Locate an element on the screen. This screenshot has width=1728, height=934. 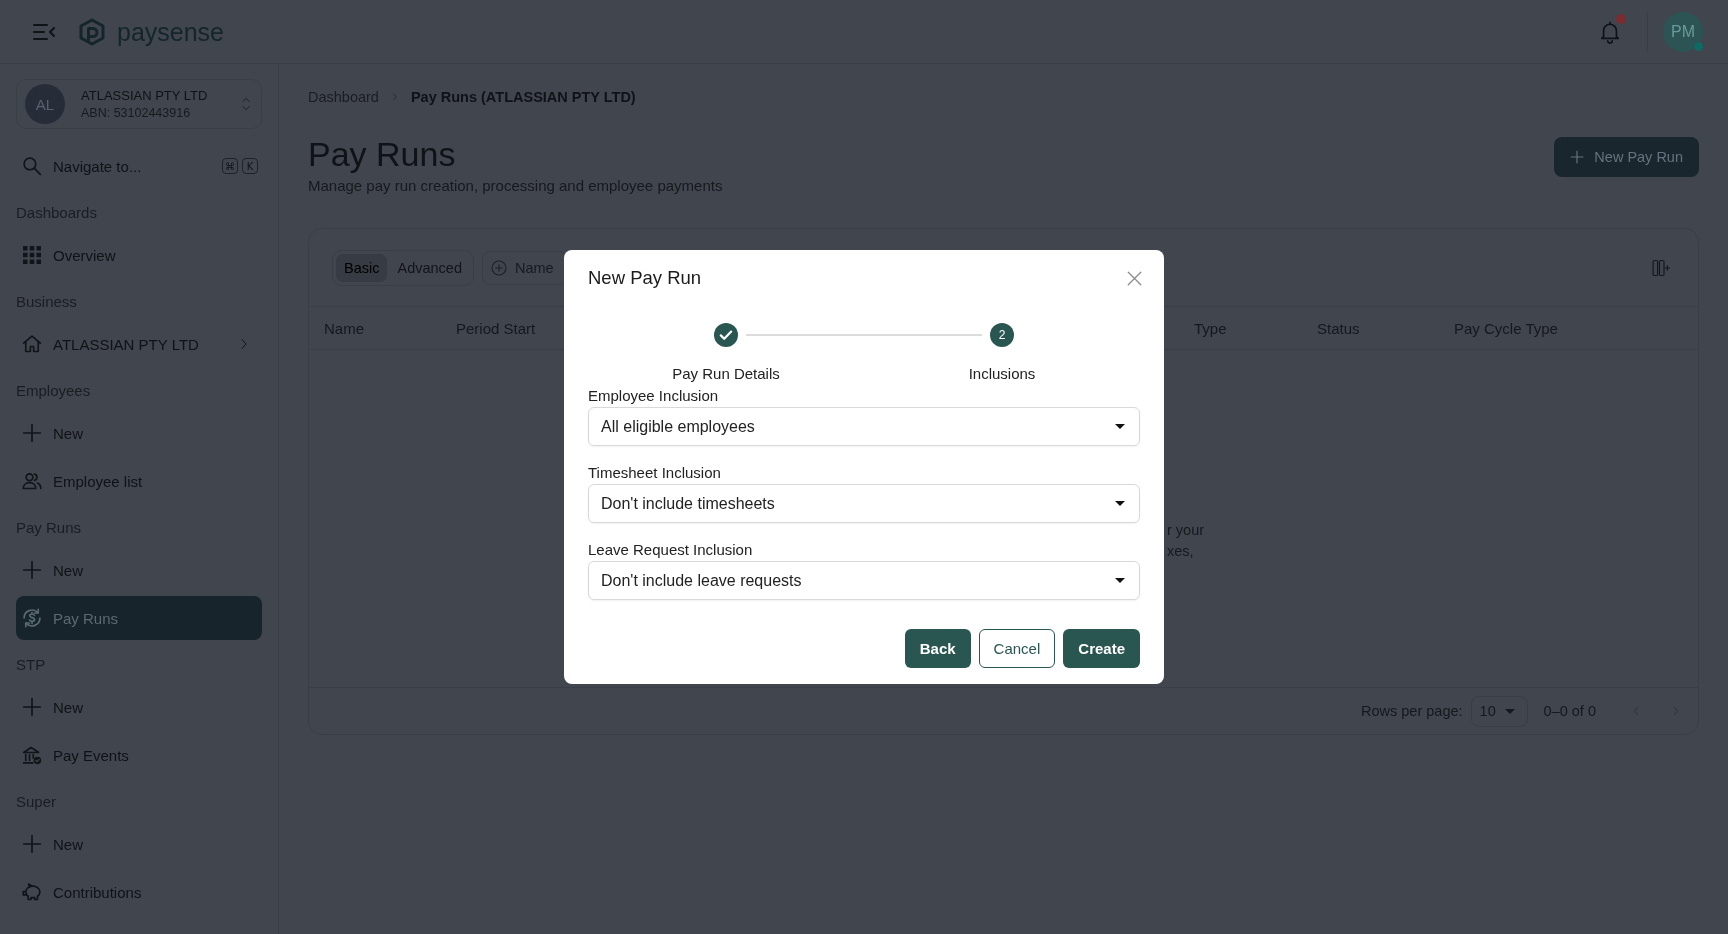
up-down-chevron-icon is located at coordinates (246, 104).